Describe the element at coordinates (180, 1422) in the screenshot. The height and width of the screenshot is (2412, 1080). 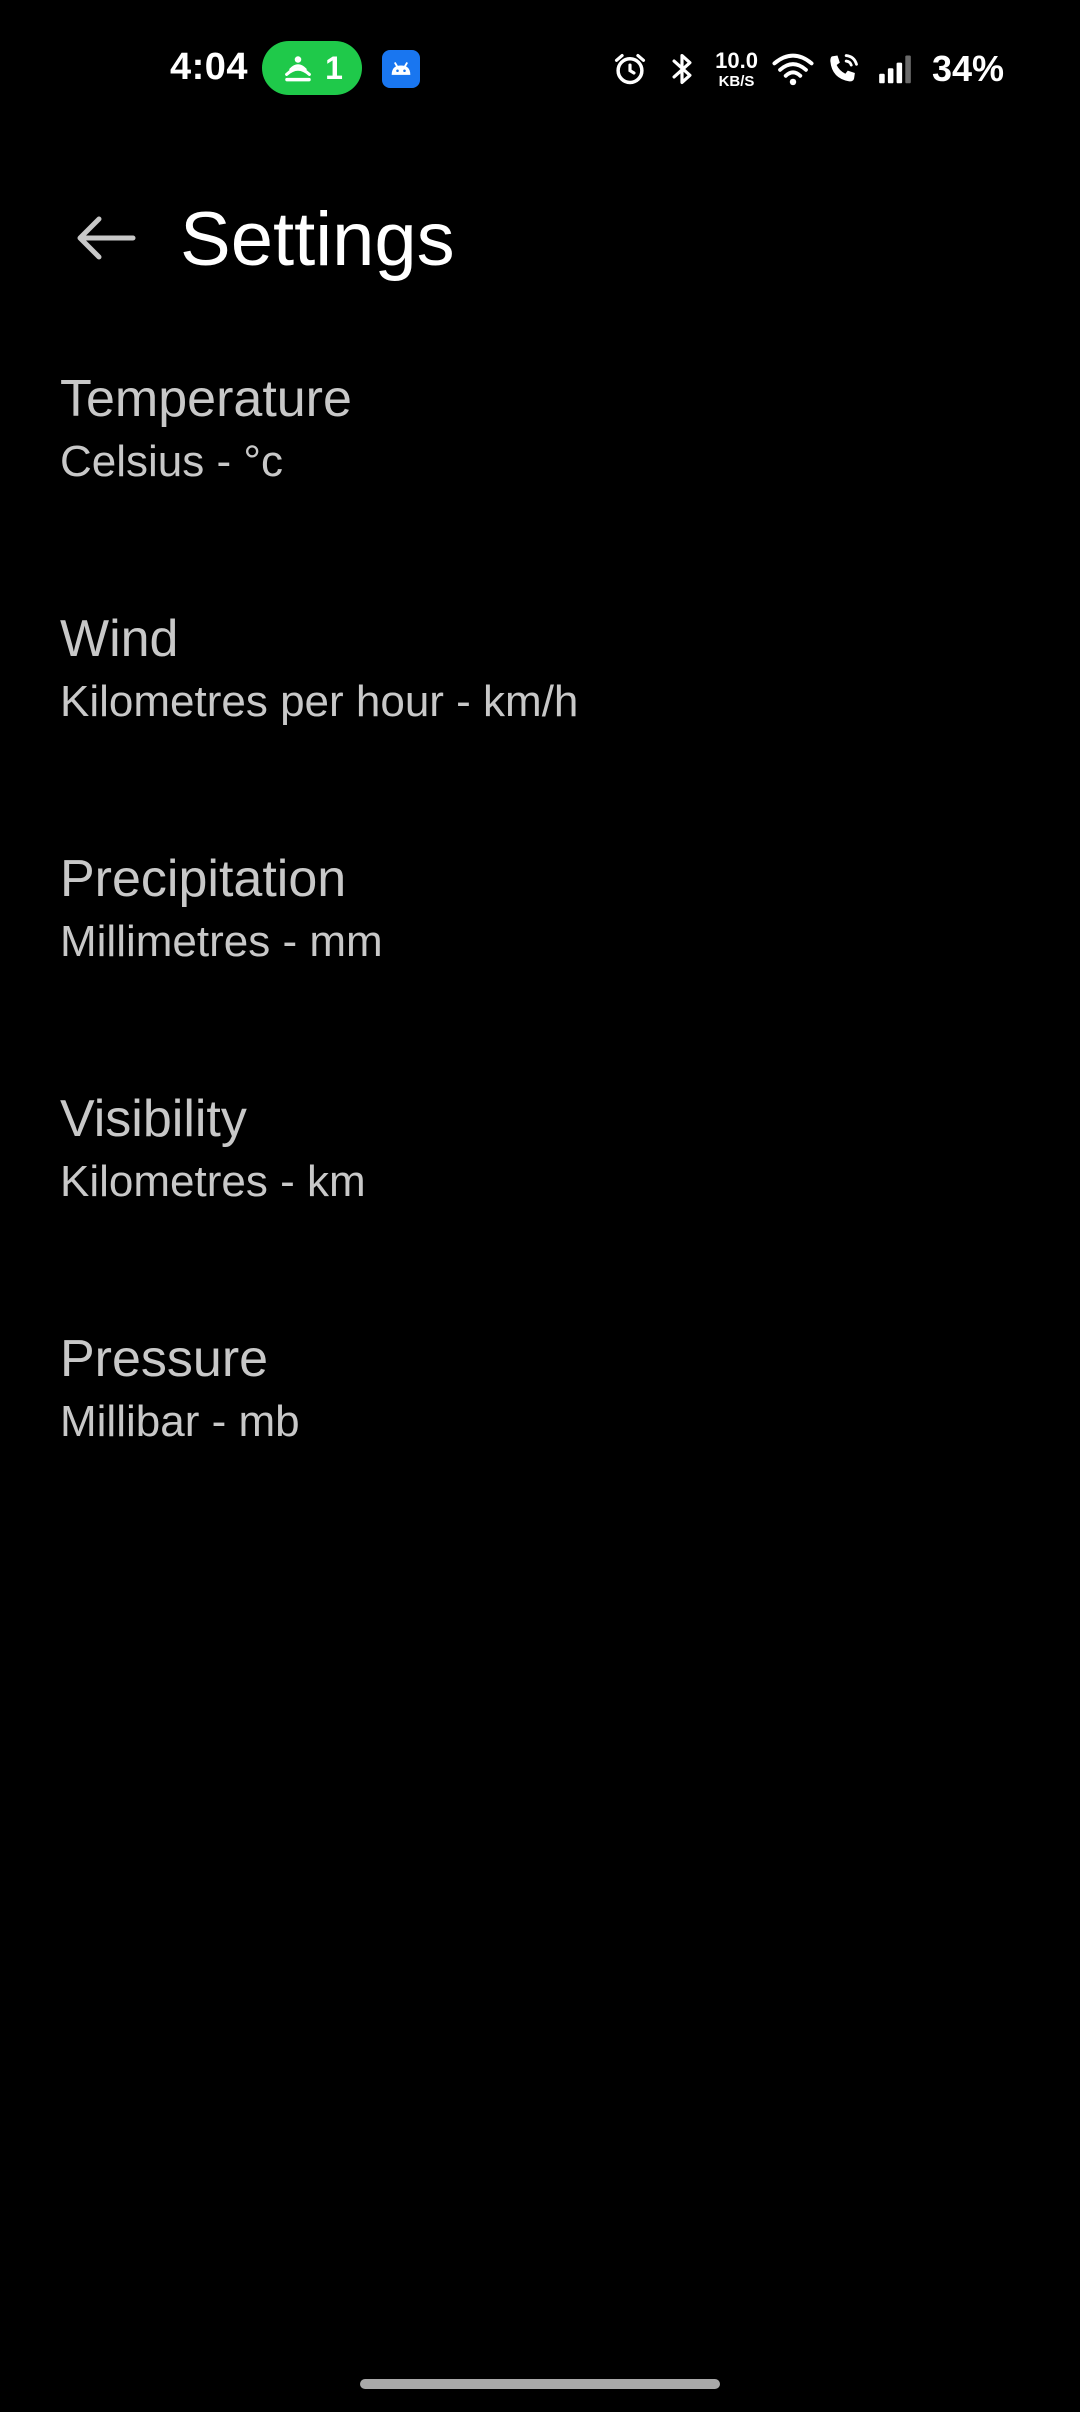
I see `setting-value: Millibar - mb` at that location.